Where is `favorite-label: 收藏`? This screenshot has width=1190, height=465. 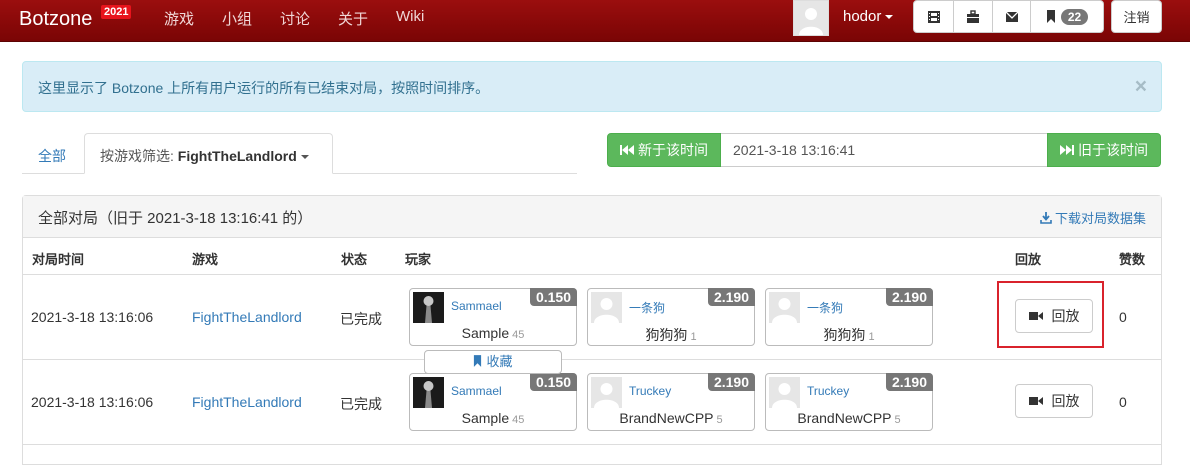 favorite-label: 收藏 is located at coordinates (499, 361).